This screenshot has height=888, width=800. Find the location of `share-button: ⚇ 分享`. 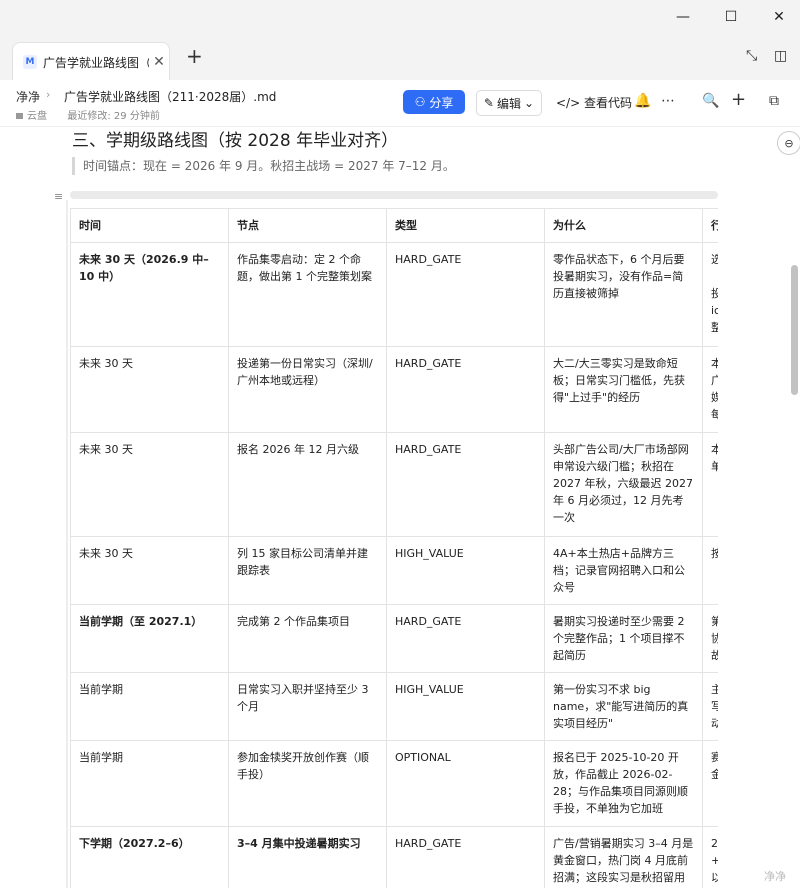

share-button: ⚇ 分享 is located at coordinates (434, 102).